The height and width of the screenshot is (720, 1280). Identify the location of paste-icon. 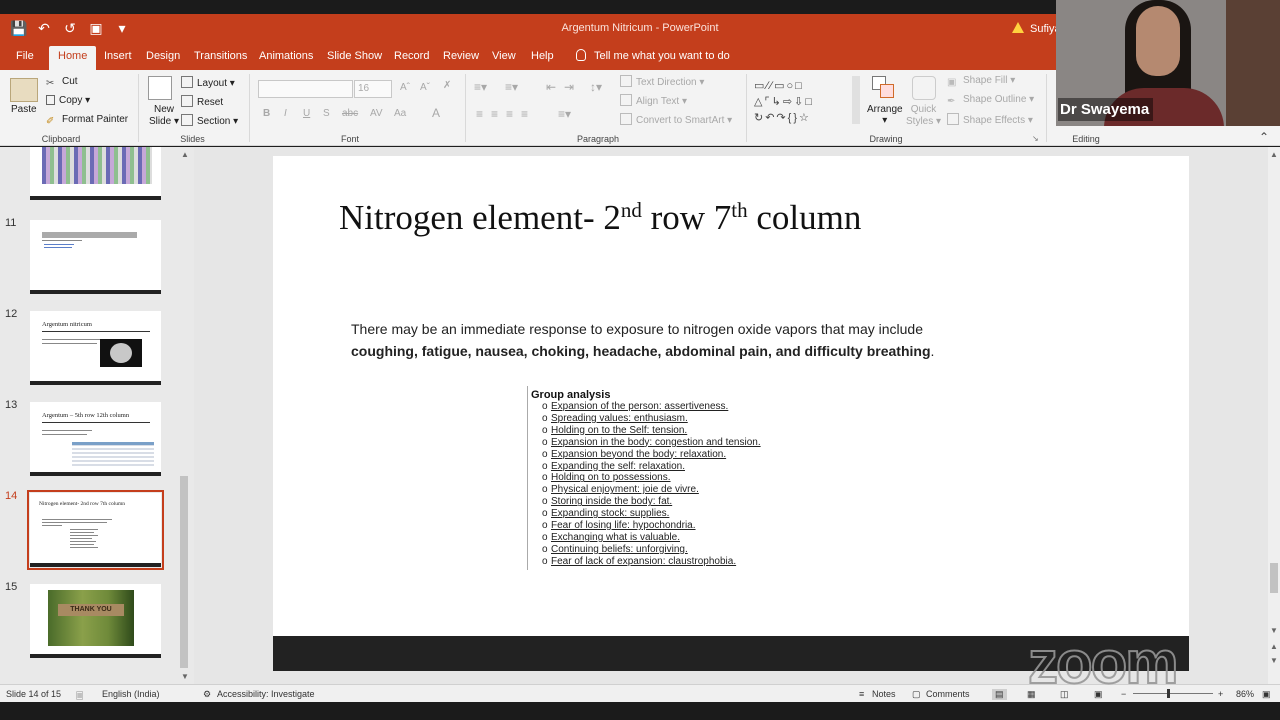
(24, 90).